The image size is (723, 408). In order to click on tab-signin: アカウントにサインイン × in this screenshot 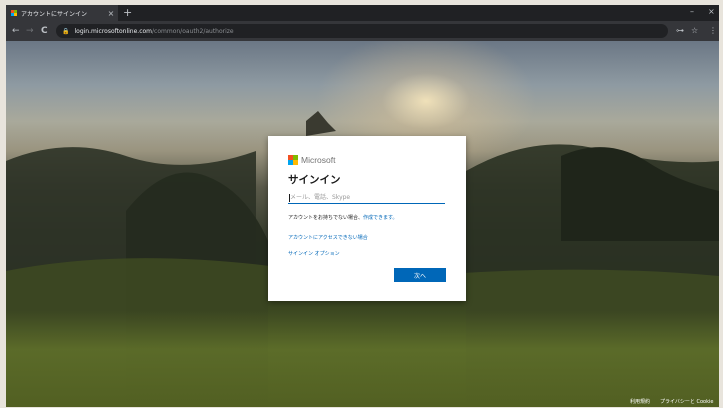, I will do `click(62, 13)`.